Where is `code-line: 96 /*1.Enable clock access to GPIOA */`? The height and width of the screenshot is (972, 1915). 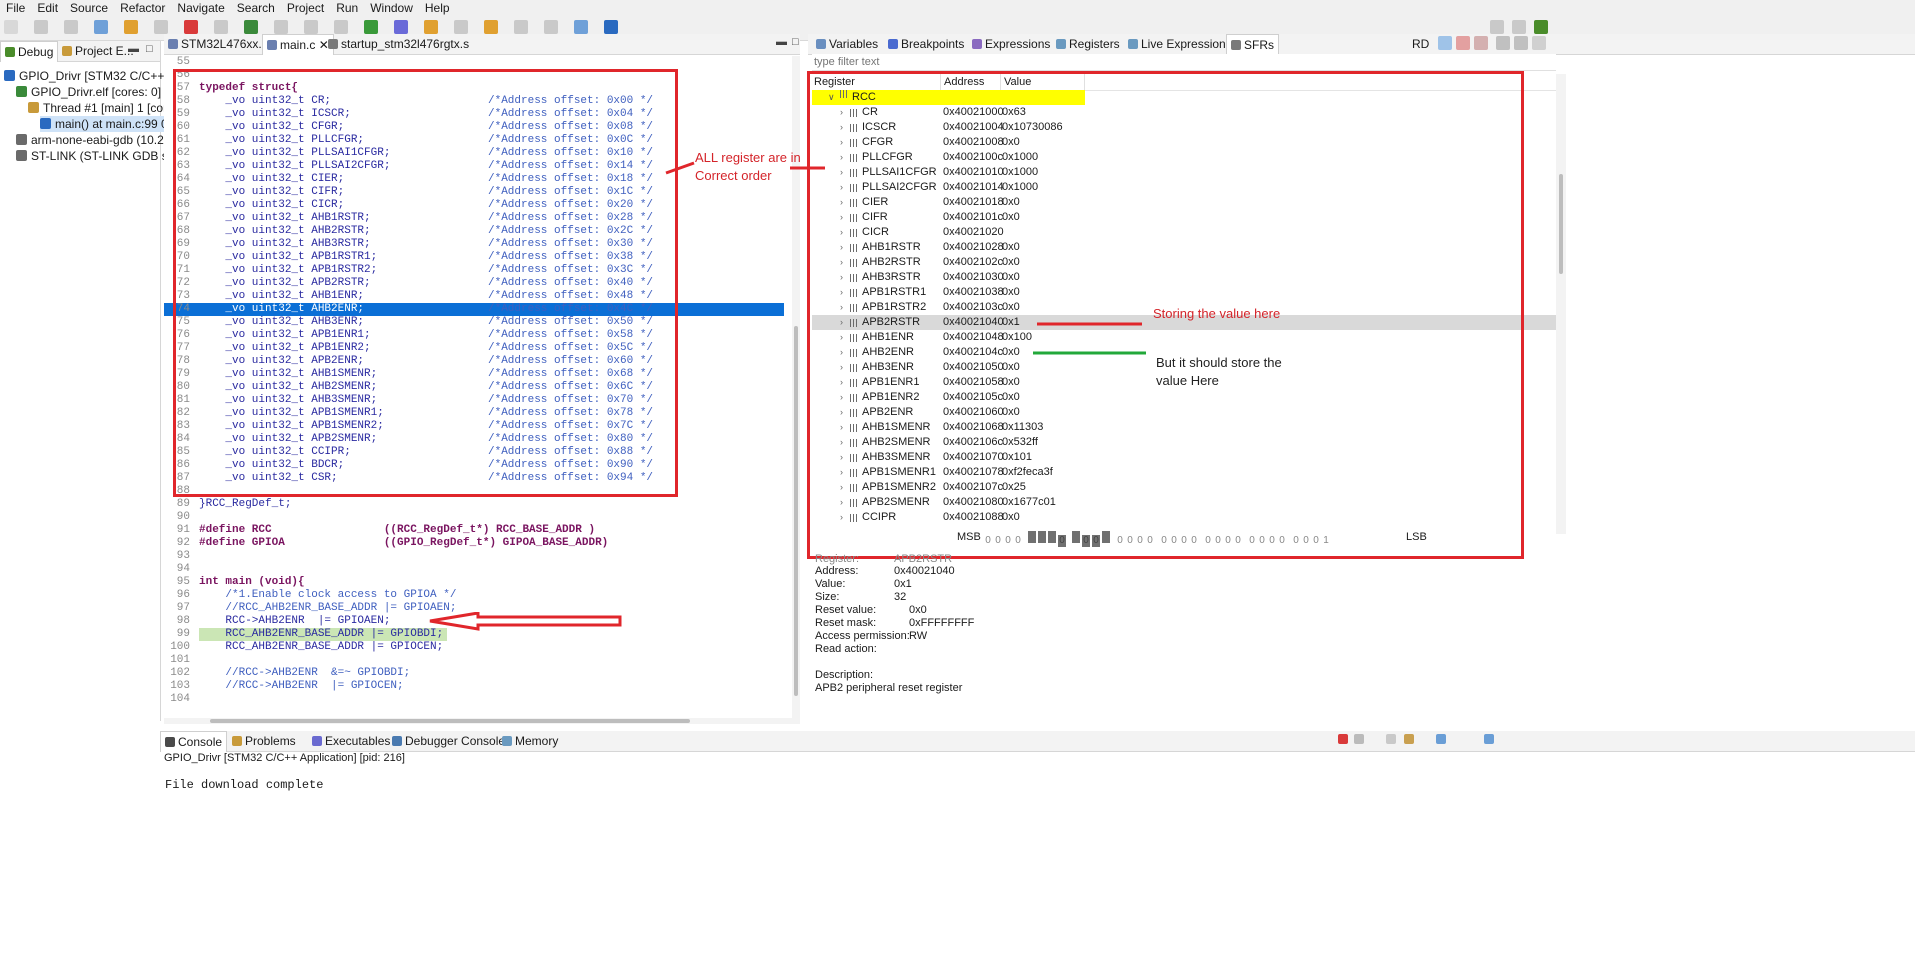
code-line: 96 /*1.Enable clock access to GPIOA */ is located at coordinates (474, 595).